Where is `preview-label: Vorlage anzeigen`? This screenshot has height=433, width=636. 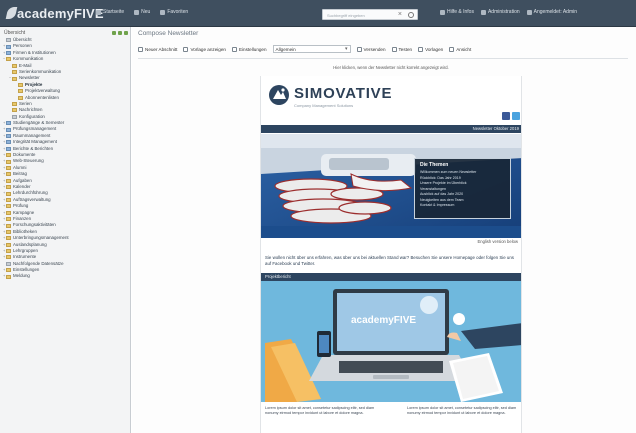 preview-label: Vorlage anzeigen is located at coordinates (208, 49).